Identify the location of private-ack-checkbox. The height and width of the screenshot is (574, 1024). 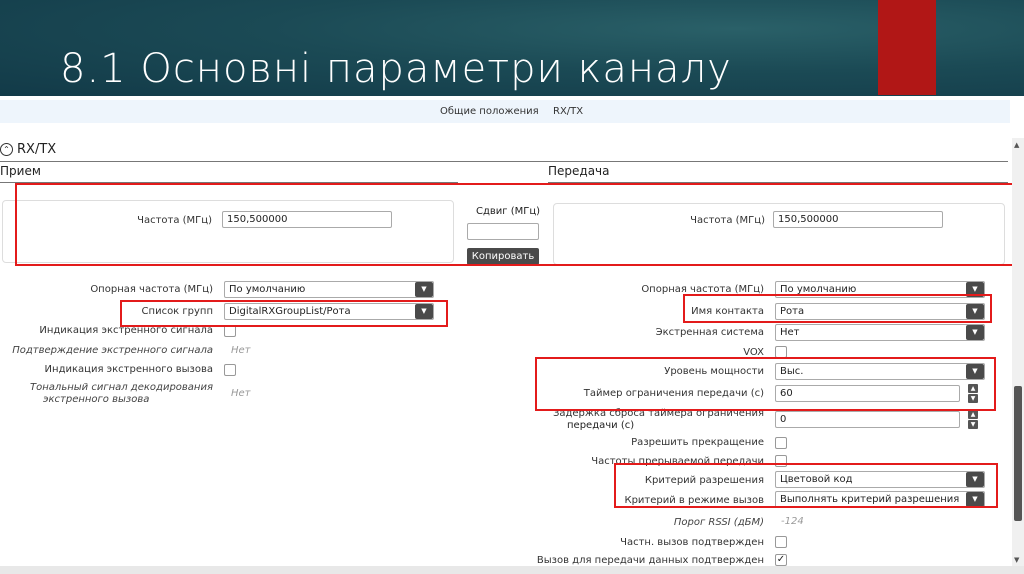
(781, 542).